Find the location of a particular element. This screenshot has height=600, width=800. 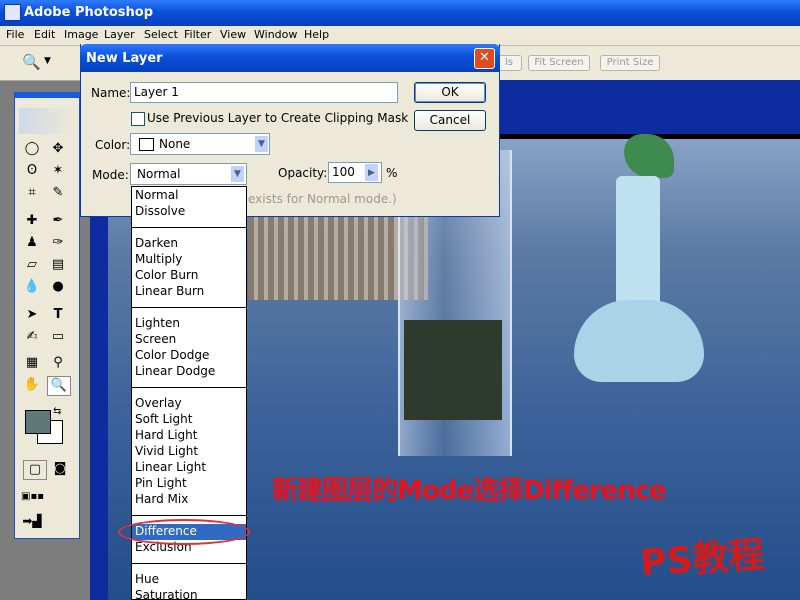

mode-option: Pin Light is located at coordinates (161, 483).